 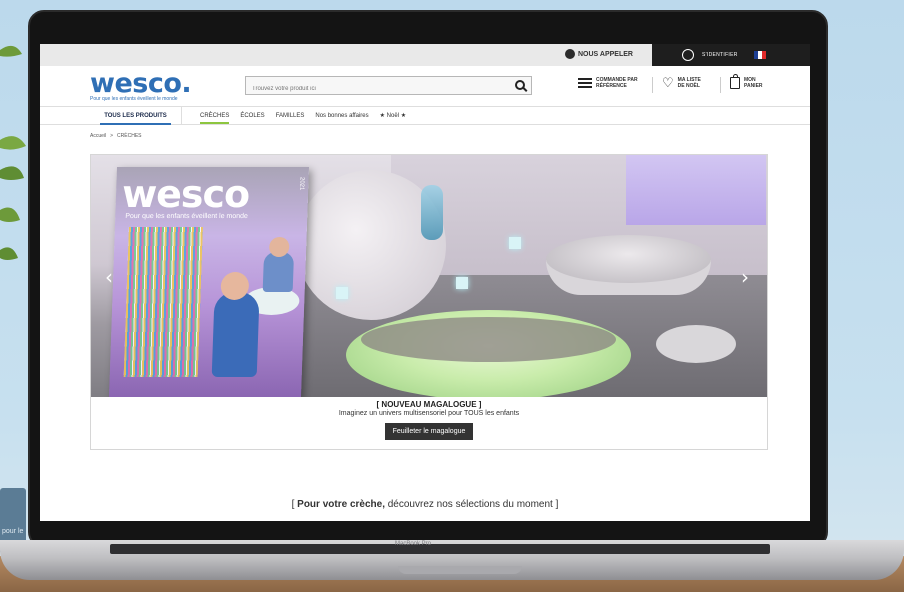 I want to click on account-link: S'IDENTIFIER, so click(x=731, y=55).